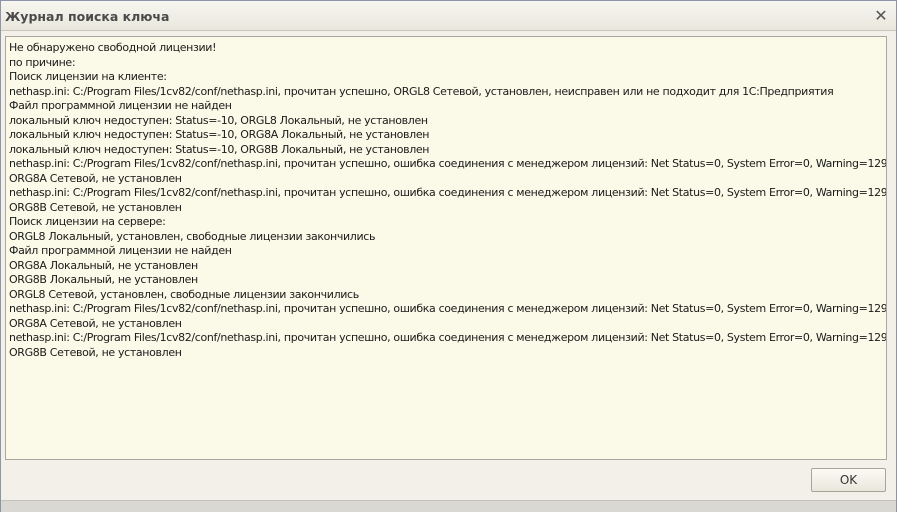 This screenshot has width=897, height=512. What do you see at coordinates (448, 481) in the screenshot?
I see `dialog-footer: OK` at bounding box center [448, 481].